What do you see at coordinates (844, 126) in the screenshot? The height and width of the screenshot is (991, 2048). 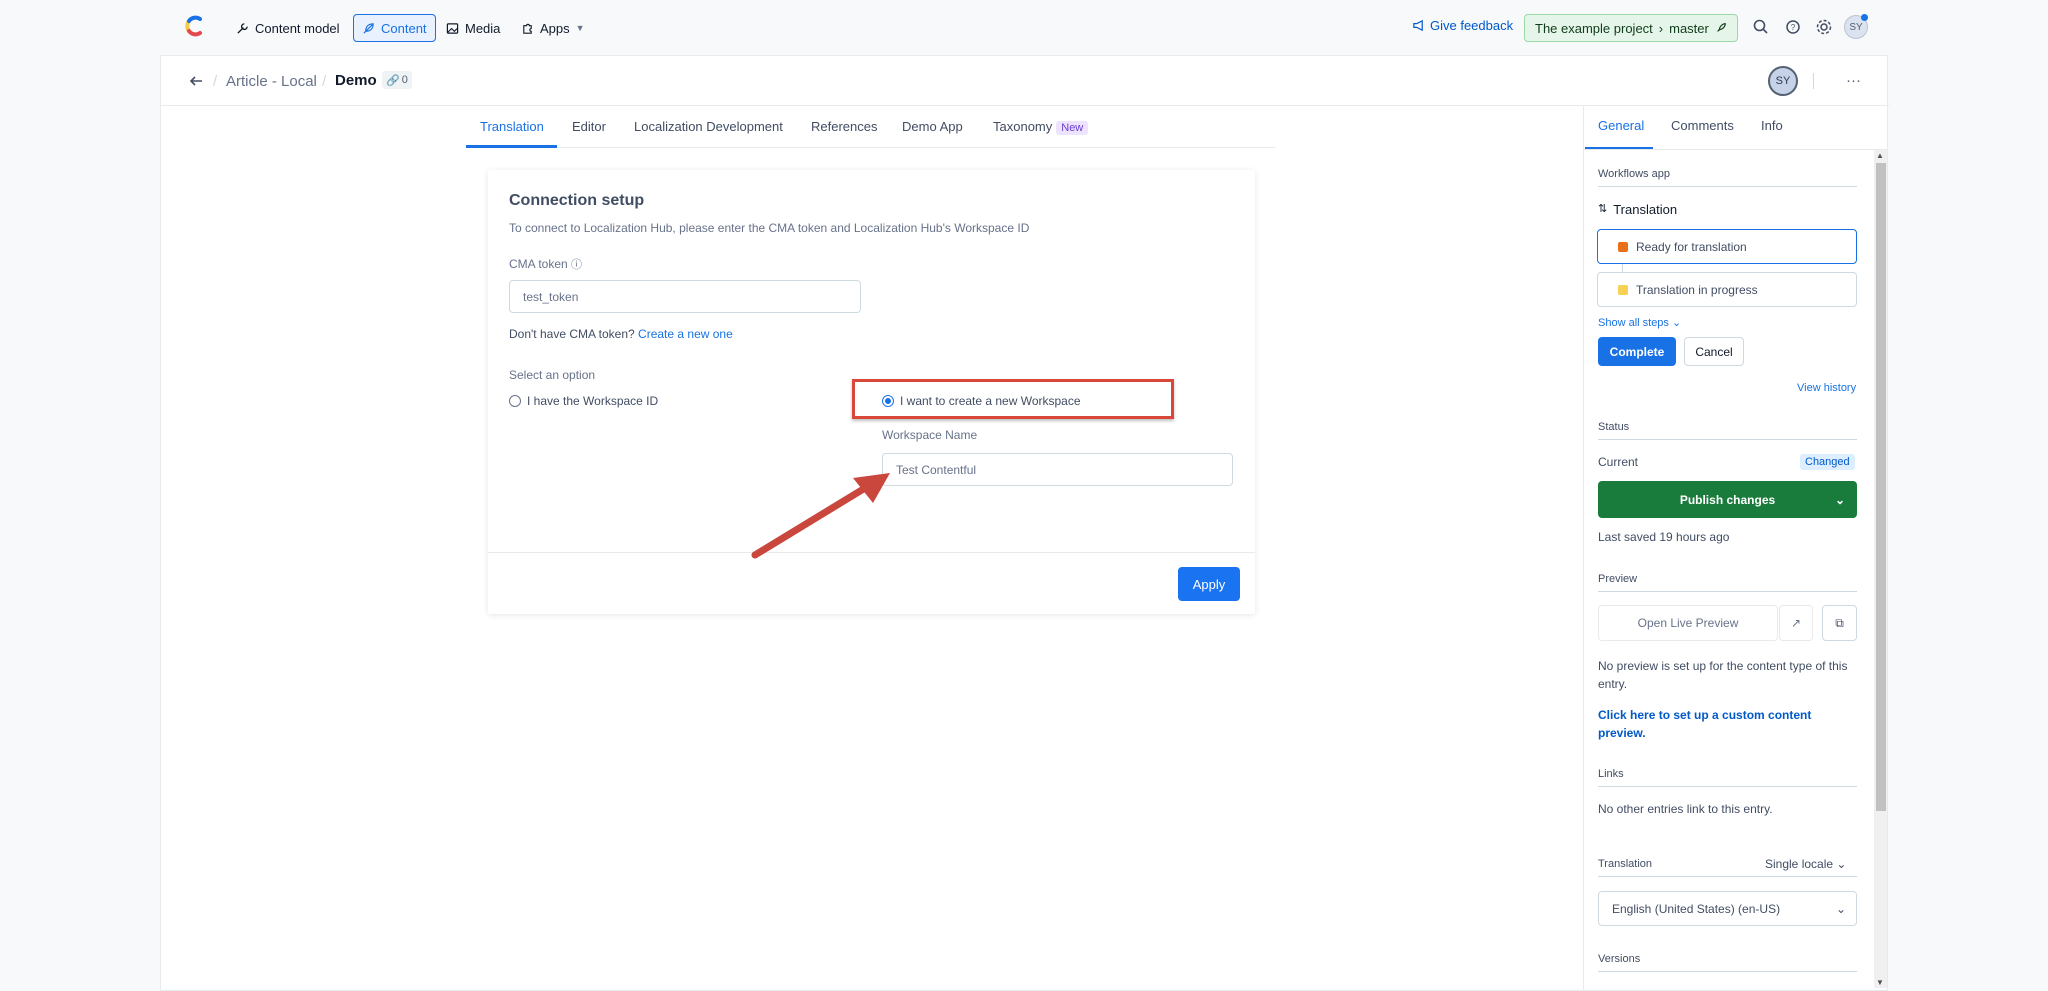 I see `tab-references: References` at bounding box center [844, 126].